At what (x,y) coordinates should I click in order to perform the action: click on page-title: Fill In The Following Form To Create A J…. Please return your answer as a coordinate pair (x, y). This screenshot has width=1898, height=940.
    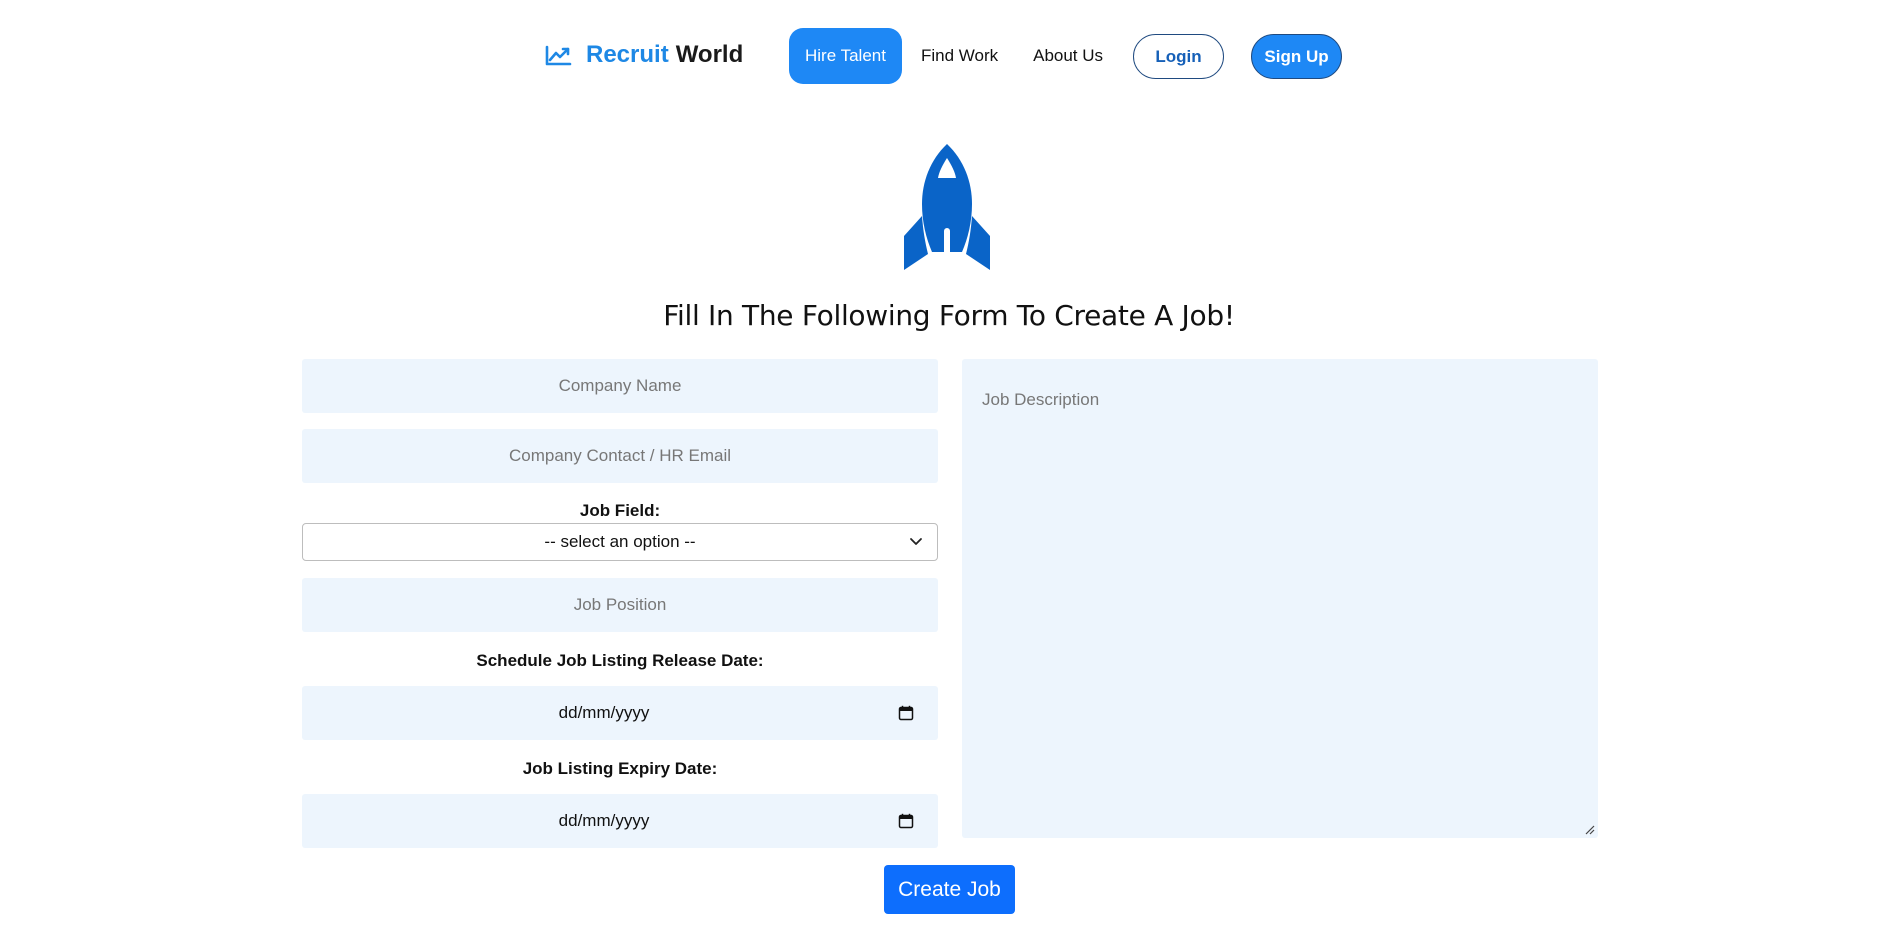
    Looking at the image, I should click on (949, 315).